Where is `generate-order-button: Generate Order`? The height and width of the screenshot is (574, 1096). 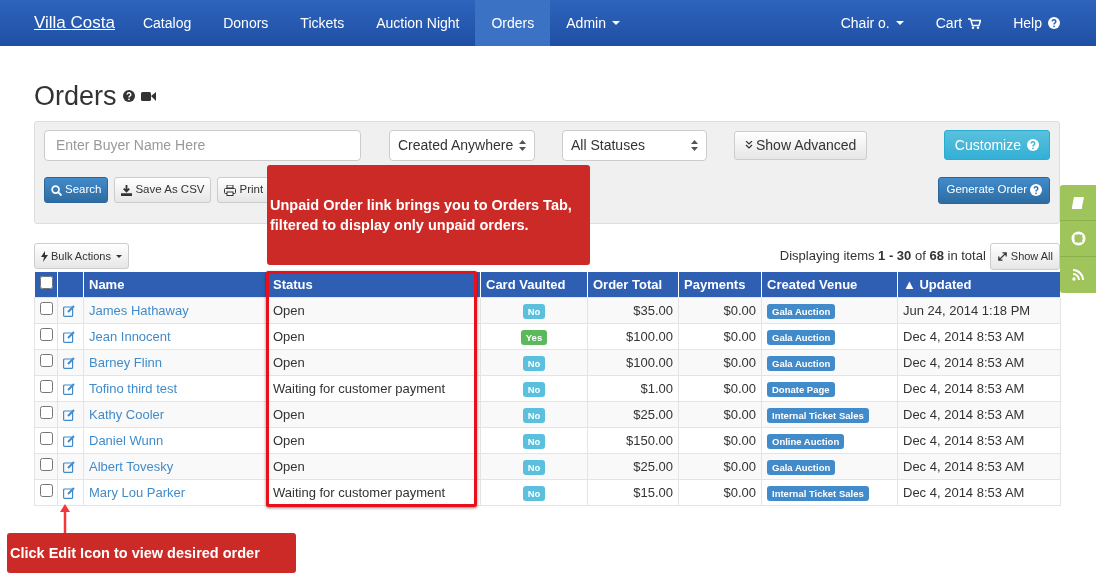
generate-order-button: Generate Order is located at coordinates (994, 190).